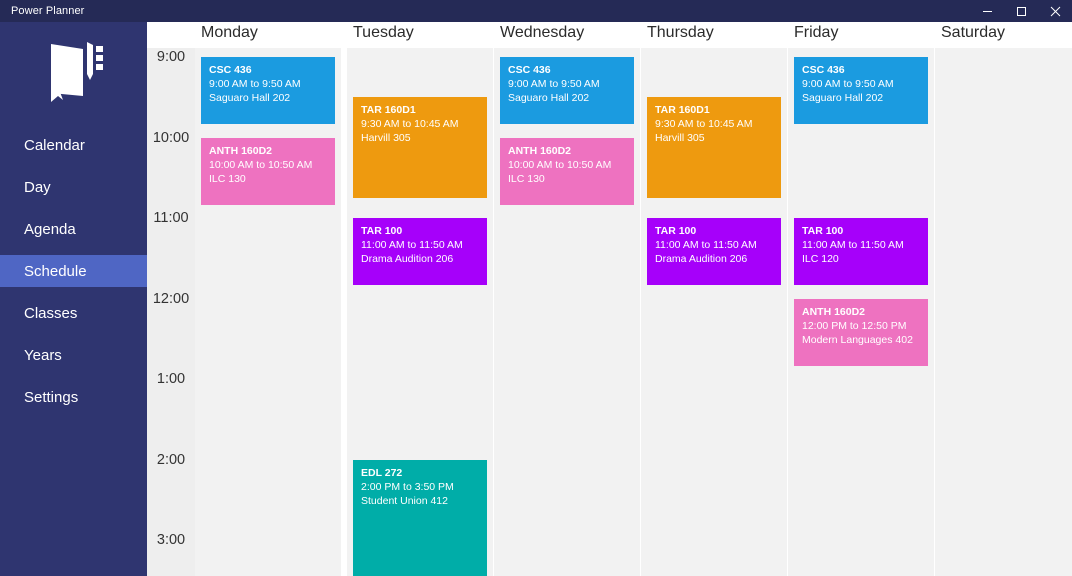 The image size is (1072, 576). I want to click on sidebar-item-agenda: Agenda, so click(73, 229).